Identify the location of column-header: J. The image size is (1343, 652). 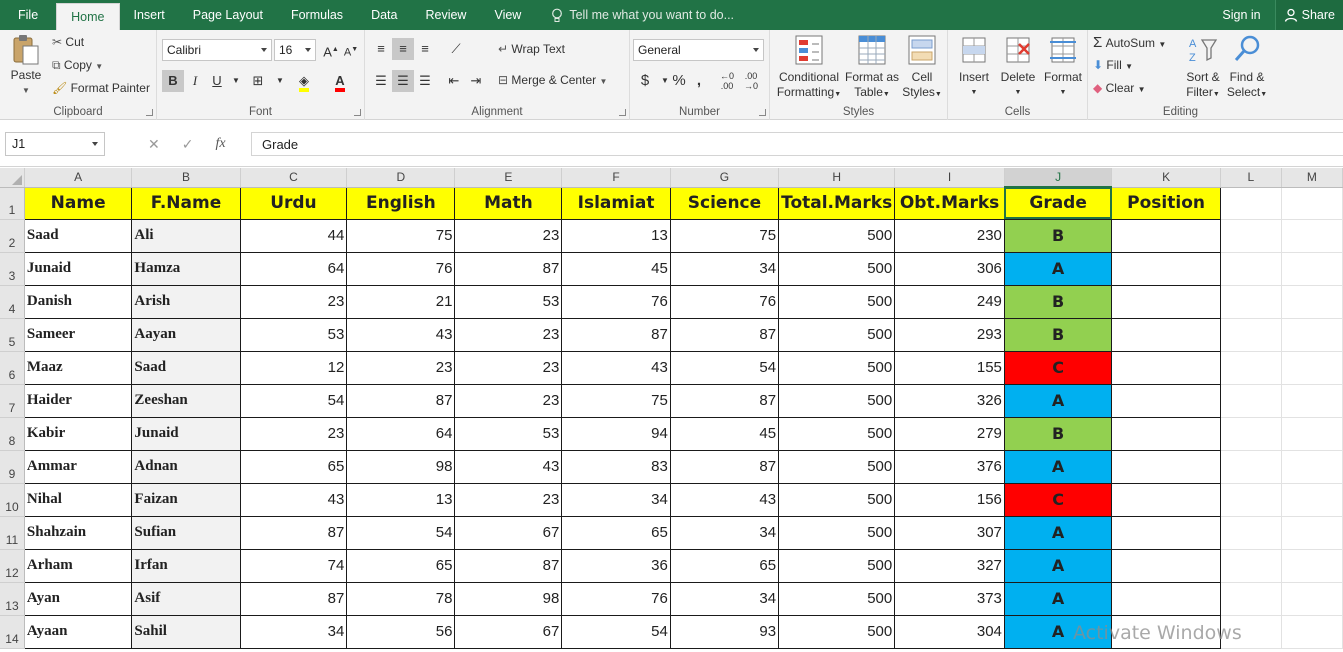
(1058, 178).